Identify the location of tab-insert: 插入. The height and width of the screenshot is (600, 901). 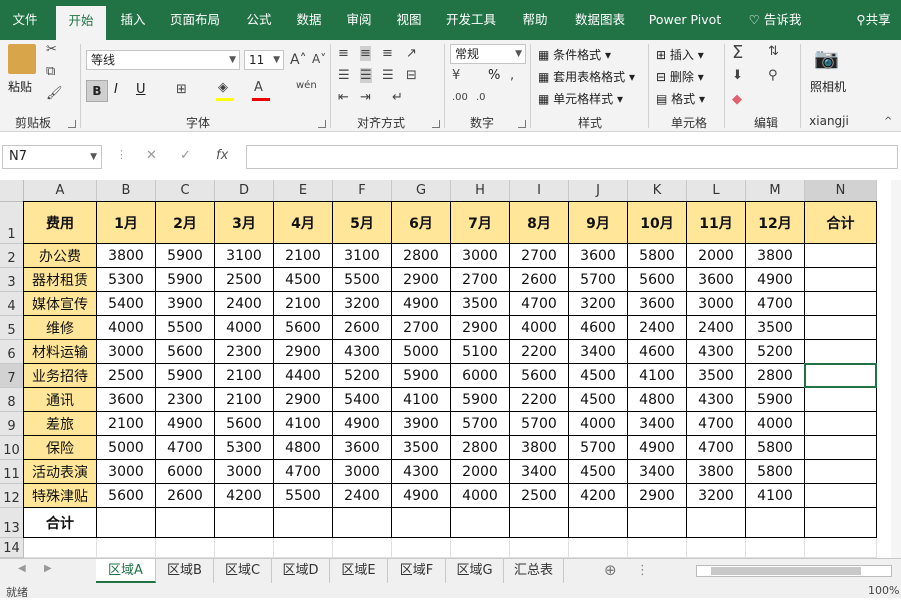
(133, 20).